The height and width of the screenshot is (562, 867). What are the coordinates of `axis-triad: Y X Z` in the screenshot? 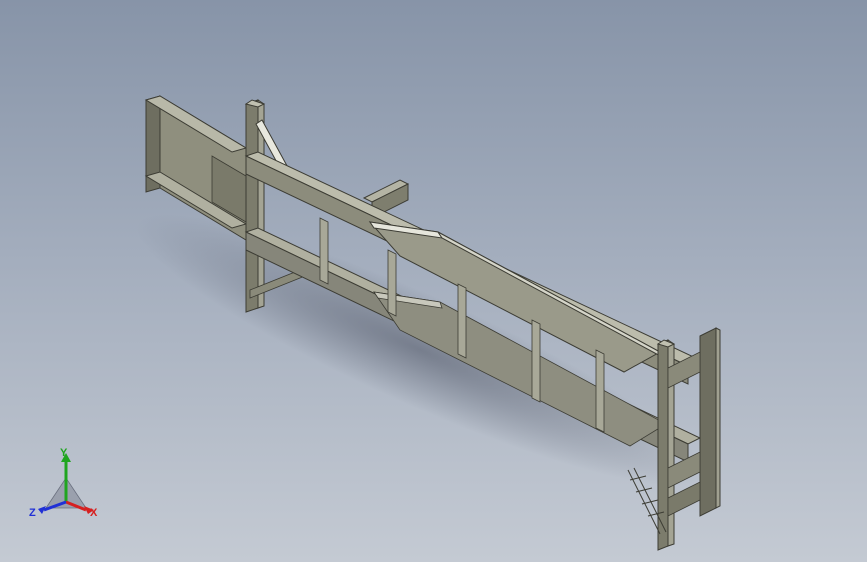 It's located at (63, 483).